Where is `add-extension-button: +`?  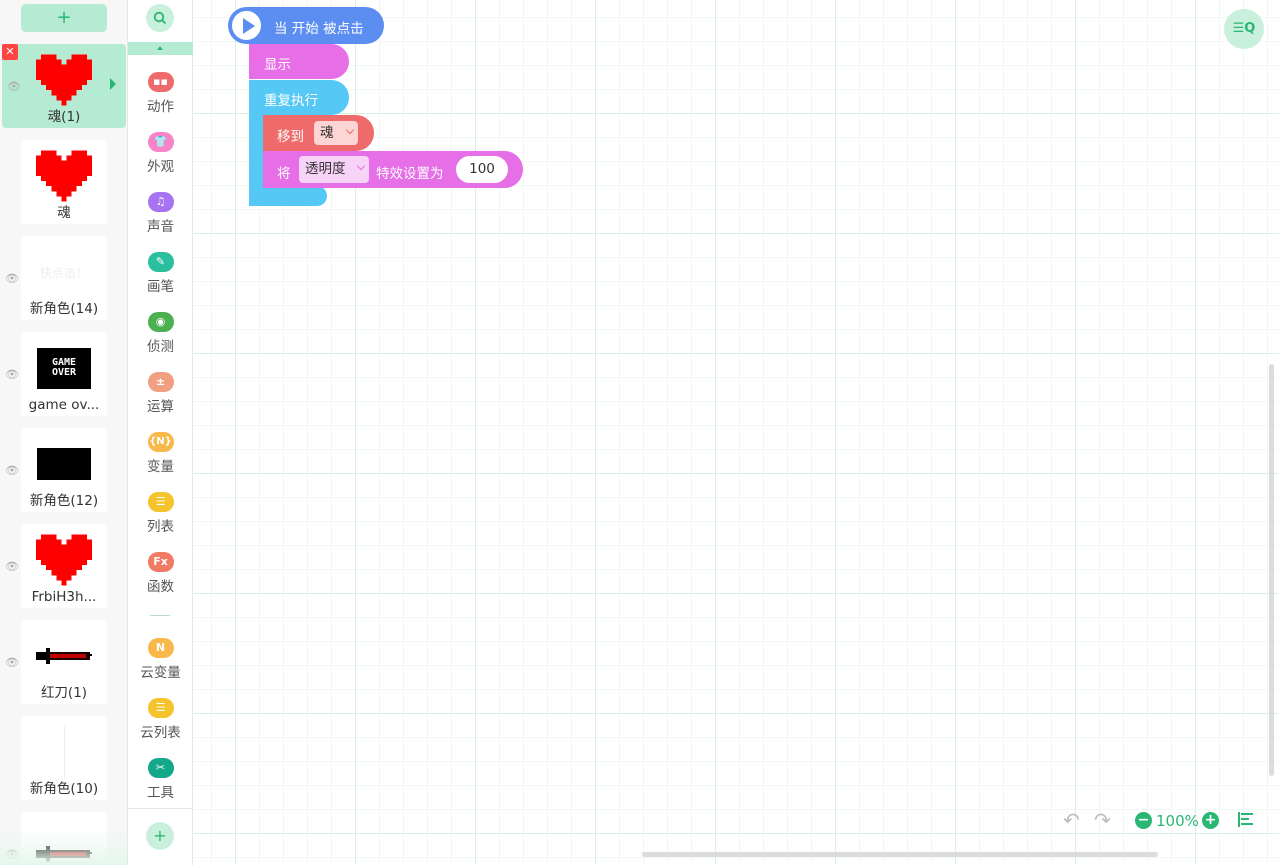
add-extension-button: + is located at coordinates (160, 836).